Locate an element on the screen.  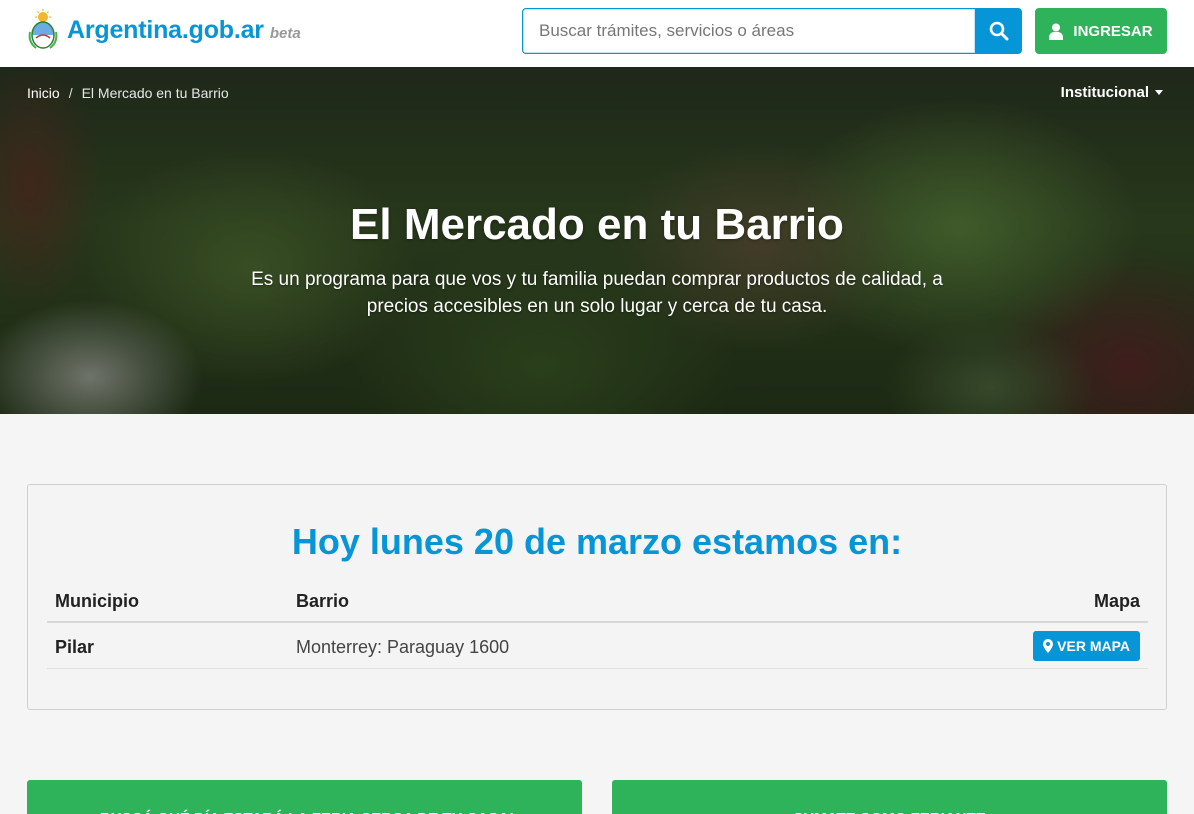
logo-text: Argentina.gob.ar is located at coordinates (165, 29).